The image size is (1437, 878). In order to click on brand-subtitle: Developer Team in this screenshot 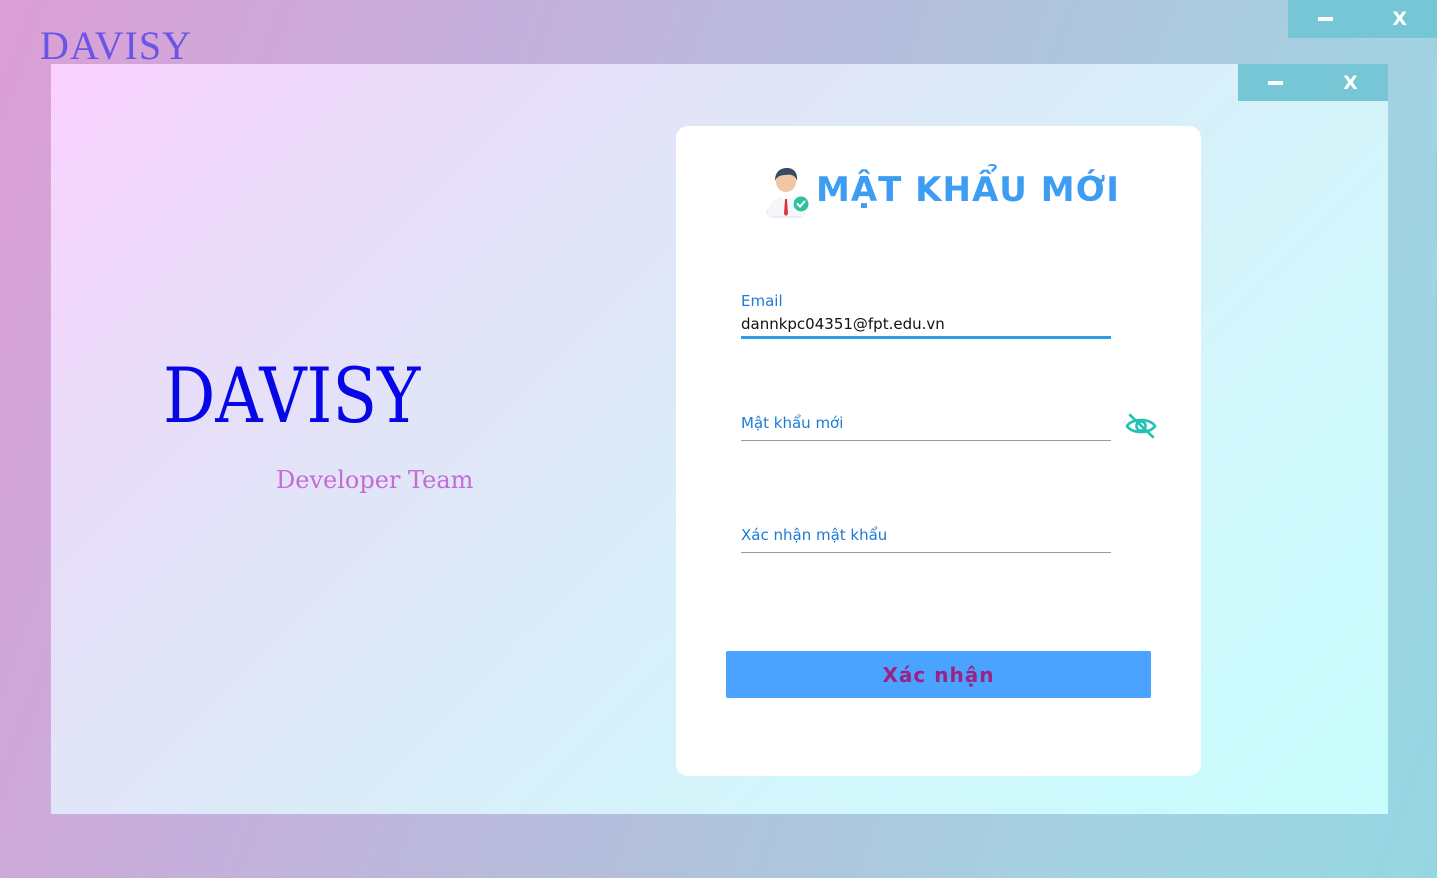, I will do `click(375, 480)`.